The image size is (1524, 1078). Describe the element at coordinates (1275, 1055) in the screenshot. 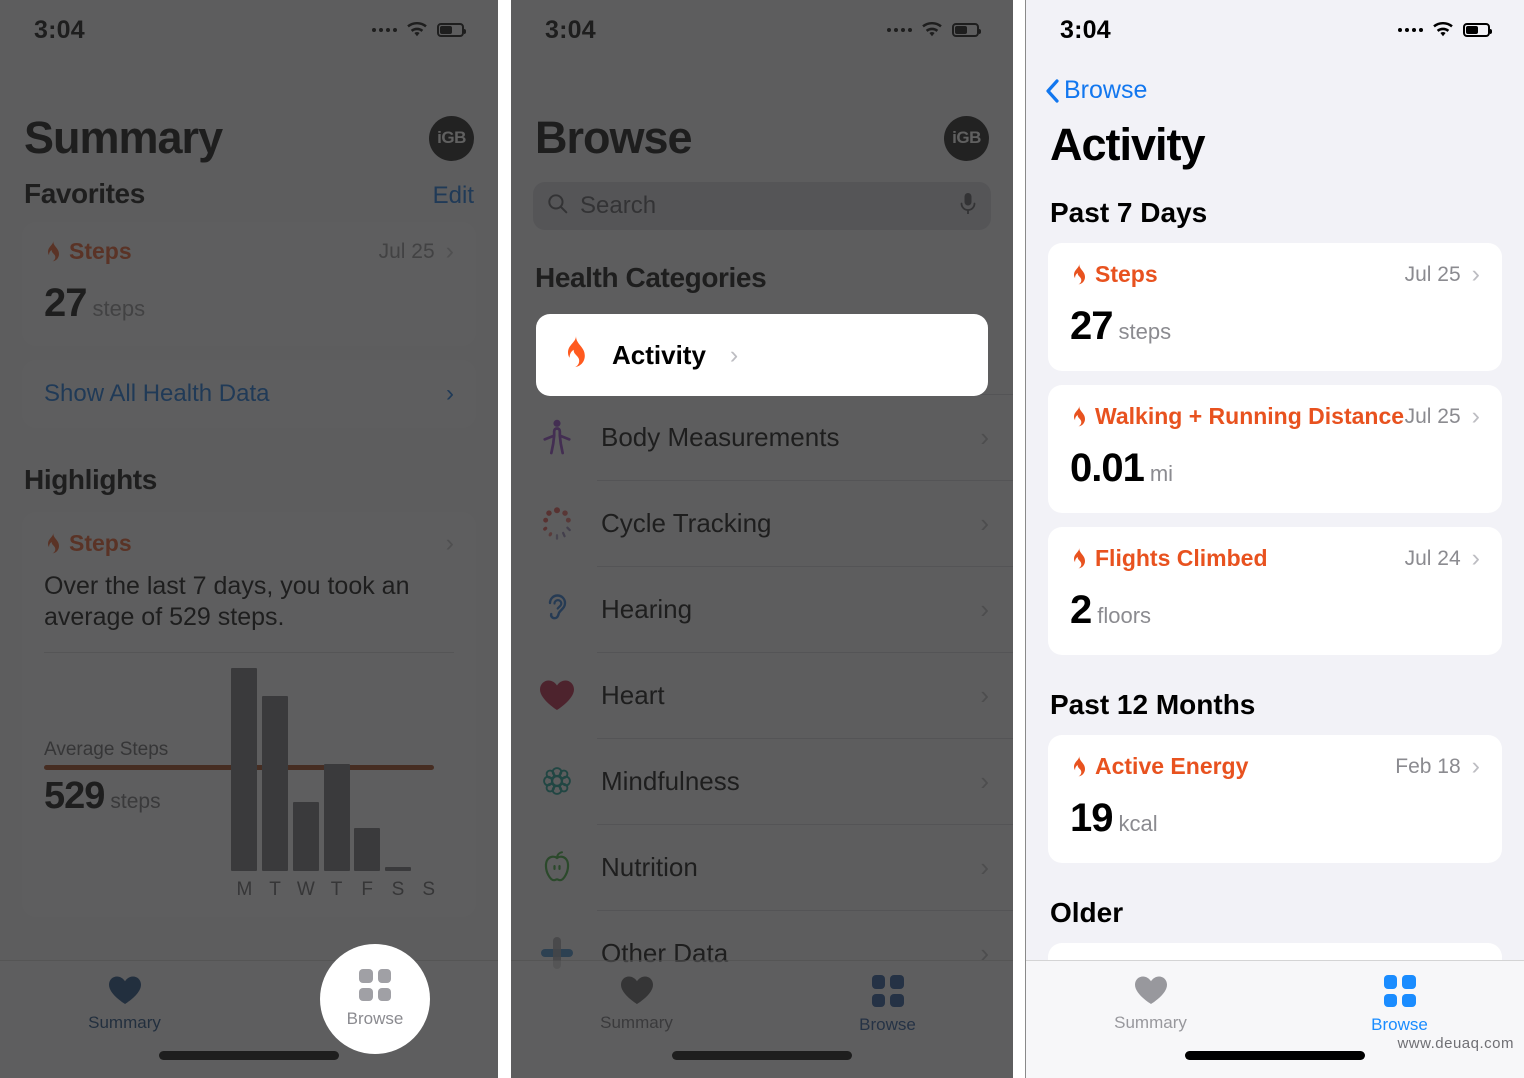

I see `home-indicator` at that location.